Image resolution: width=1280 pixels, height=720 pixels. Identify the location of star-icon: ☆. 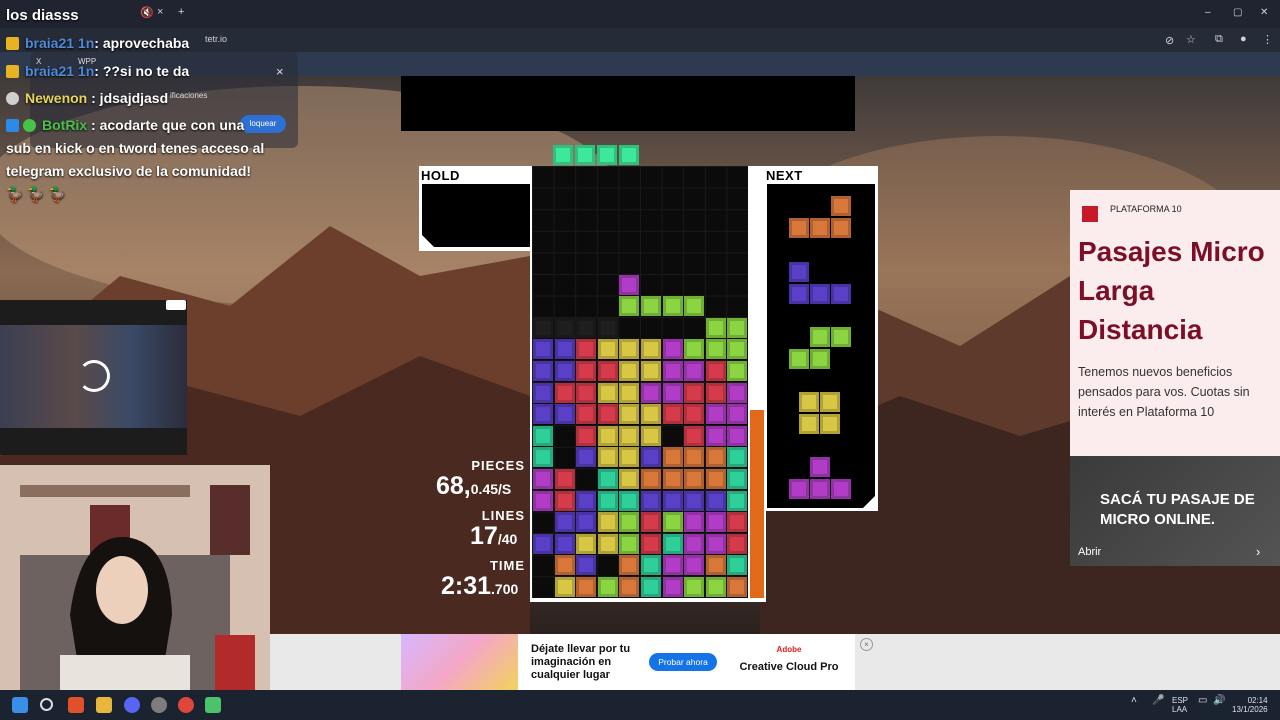
(1191, 39).